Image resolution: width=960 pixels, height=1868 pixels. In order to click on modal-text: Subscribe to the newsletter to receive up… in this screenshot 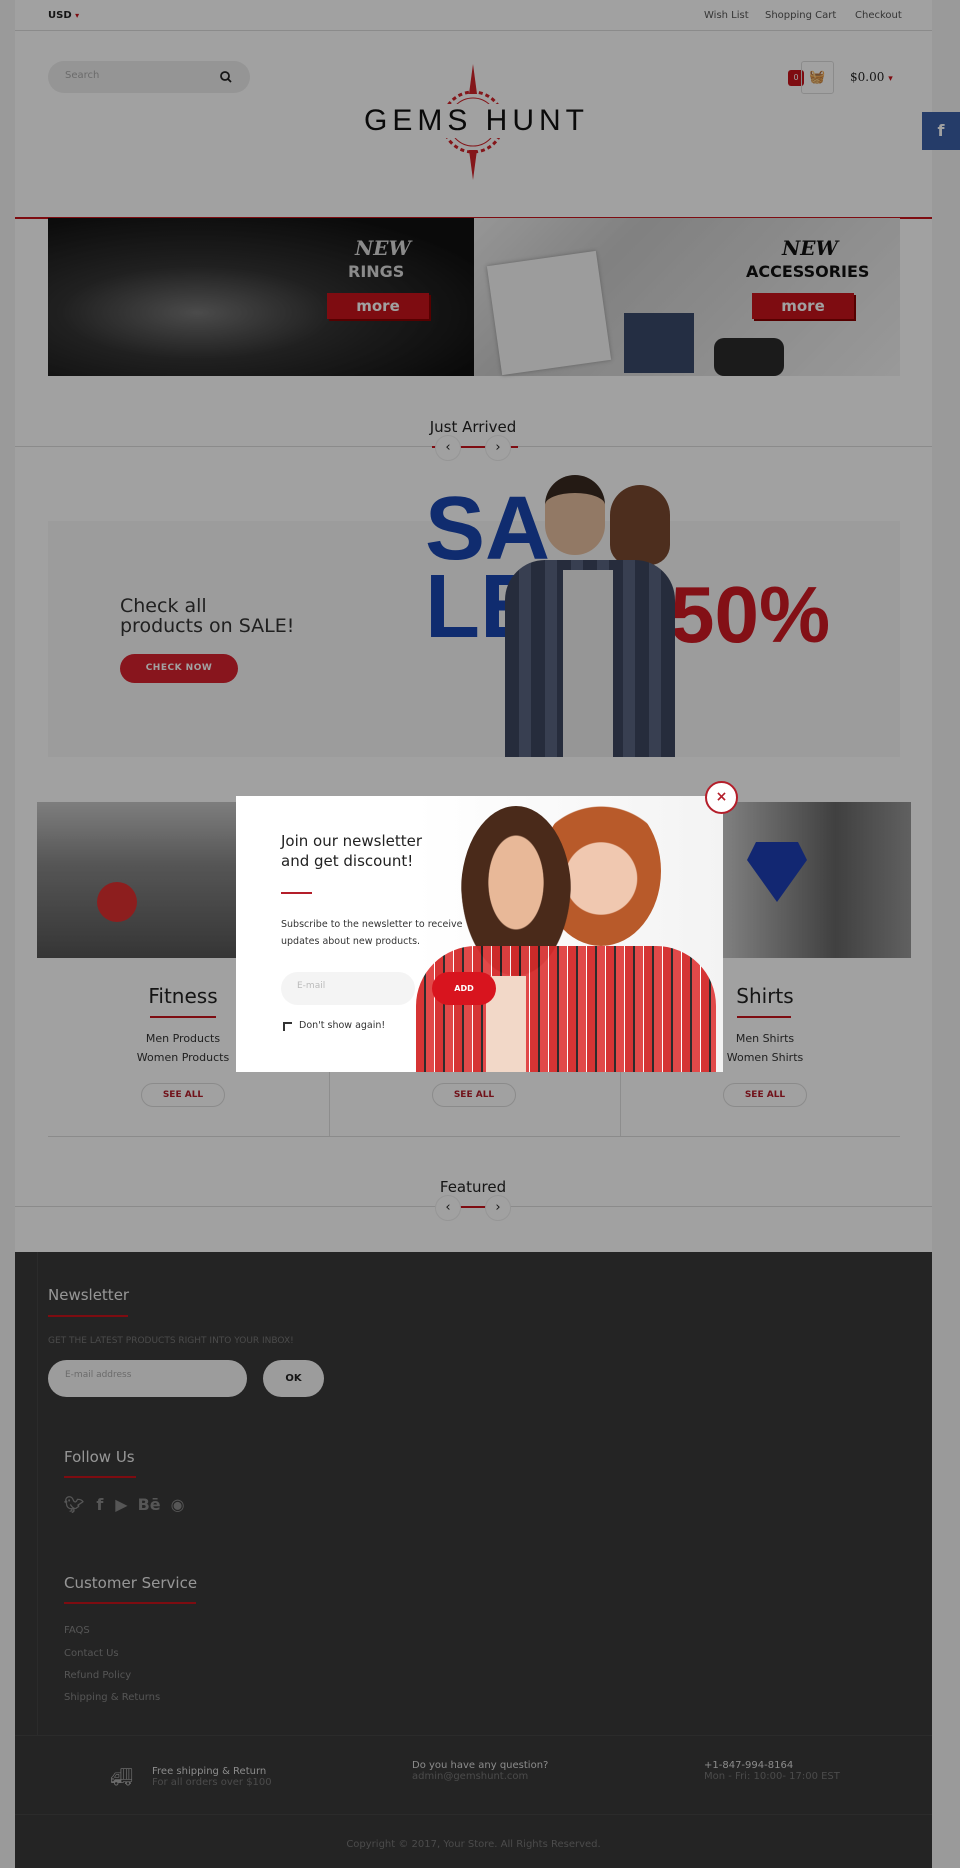, I will do `click(372, 933)`.